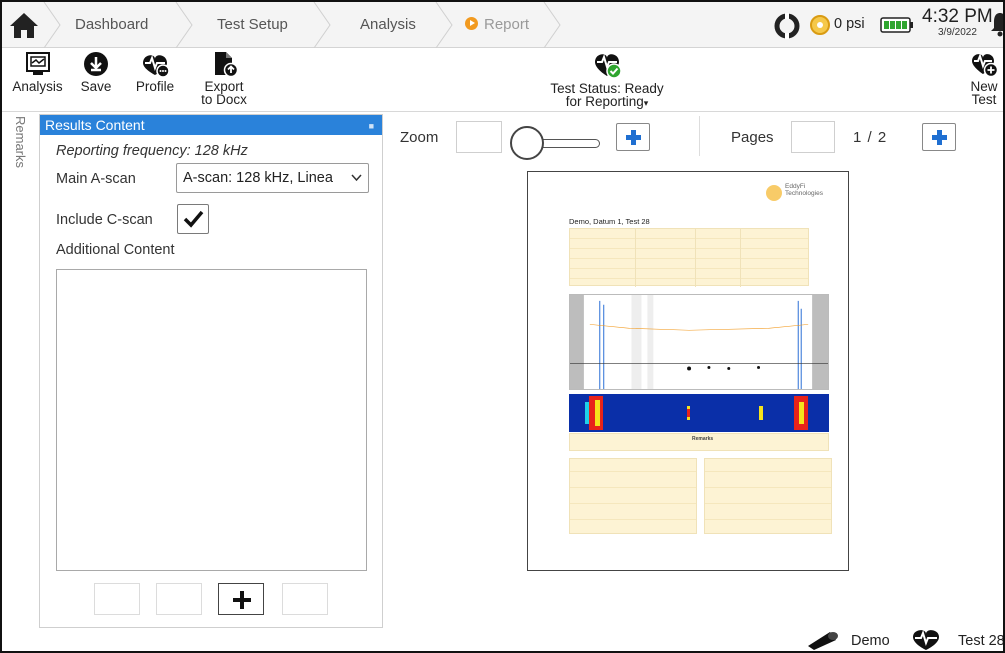 The height and width of the screenshot is (653, 1005). I want to click on preview-remarks: Remarks, so click(699, 442).